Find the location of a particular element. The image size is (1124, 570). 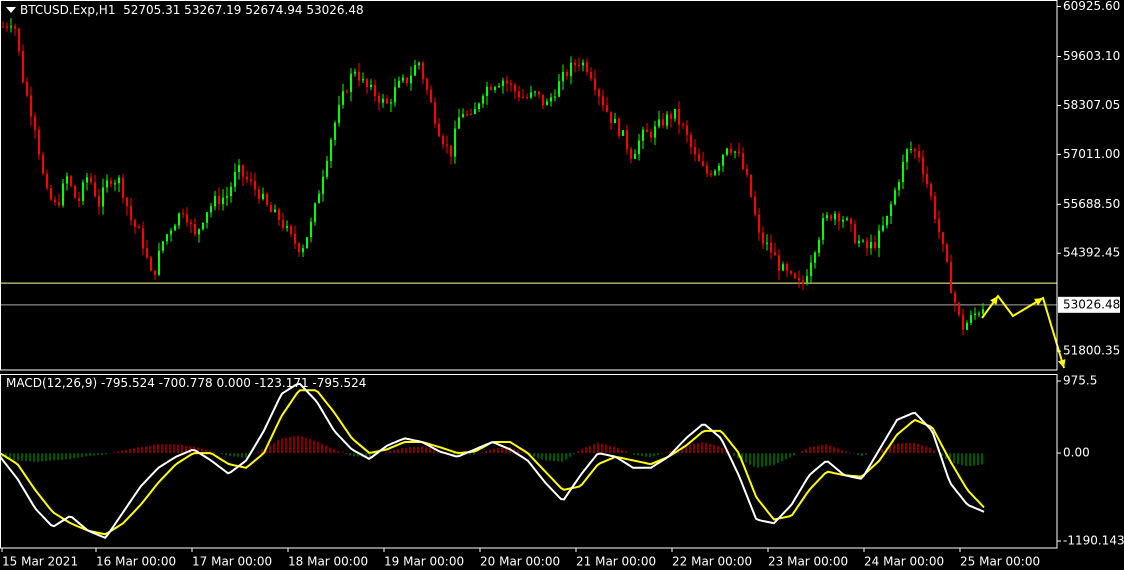

time-tick-label: 15 Mar 2021 is located at coordinates (40, 562).